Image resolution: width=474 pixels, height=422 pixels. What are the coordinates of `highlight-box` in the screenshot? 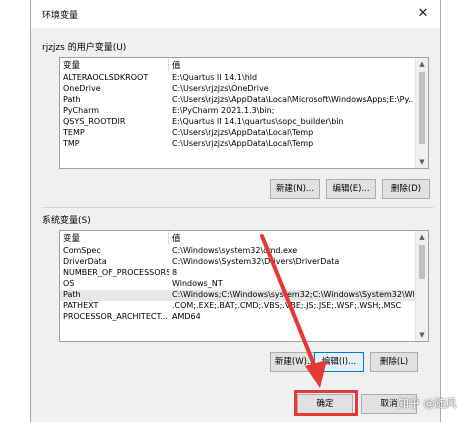 It's located at (326, 403).